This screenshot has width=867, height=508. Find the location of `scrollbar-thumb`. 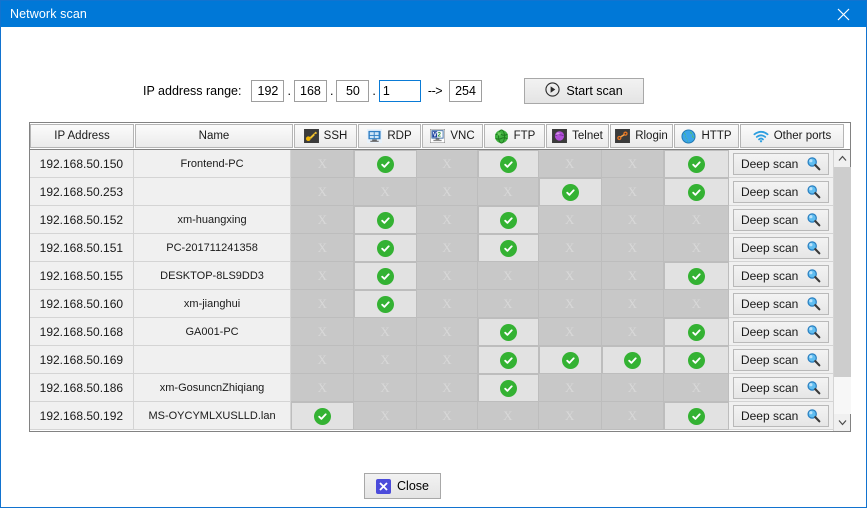

scrollbar-thumb is located at coordinates (842, 272).